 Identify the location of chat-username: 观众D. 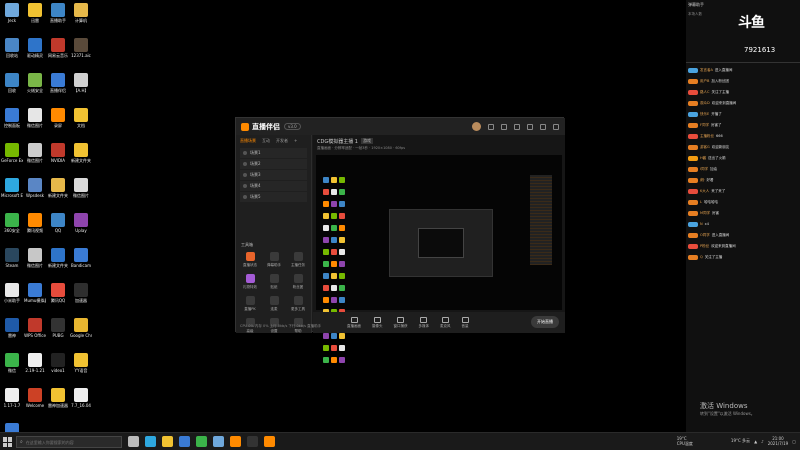
(705, 103).